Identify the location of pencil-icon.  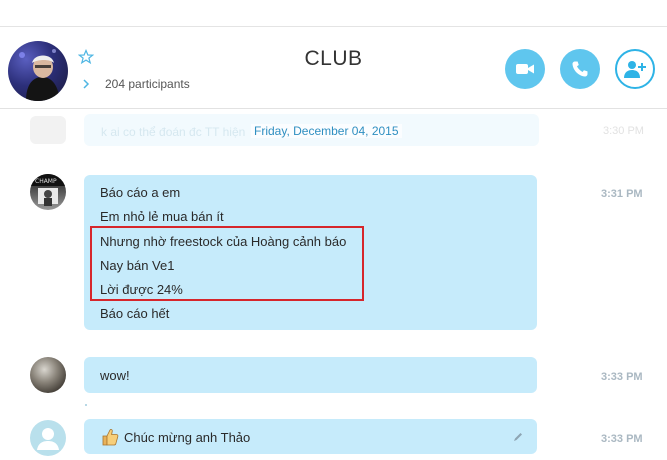
(518, 436).